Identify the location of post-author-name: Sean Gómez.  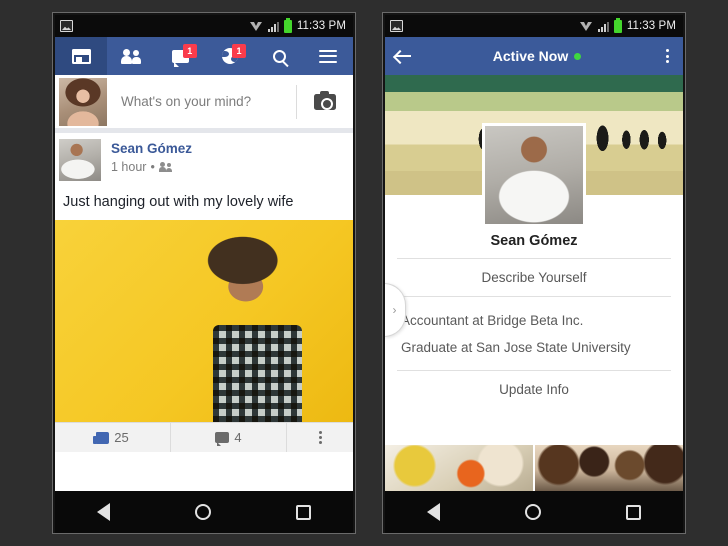
(151, 148).